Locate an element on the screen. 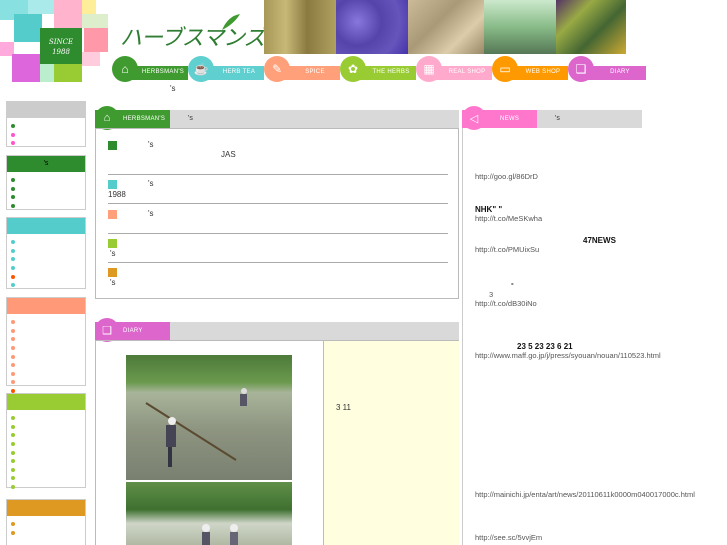 The height and width of the screenshot is (545, 727). leaf-icon is located at coordinates (231, 22).